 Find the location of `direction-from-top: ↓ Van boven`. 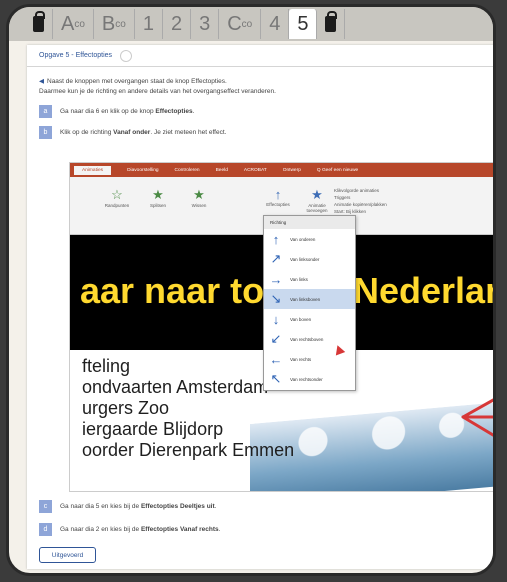

direction-from-top: ↓ Van boven is located at coordinates (309, 319).